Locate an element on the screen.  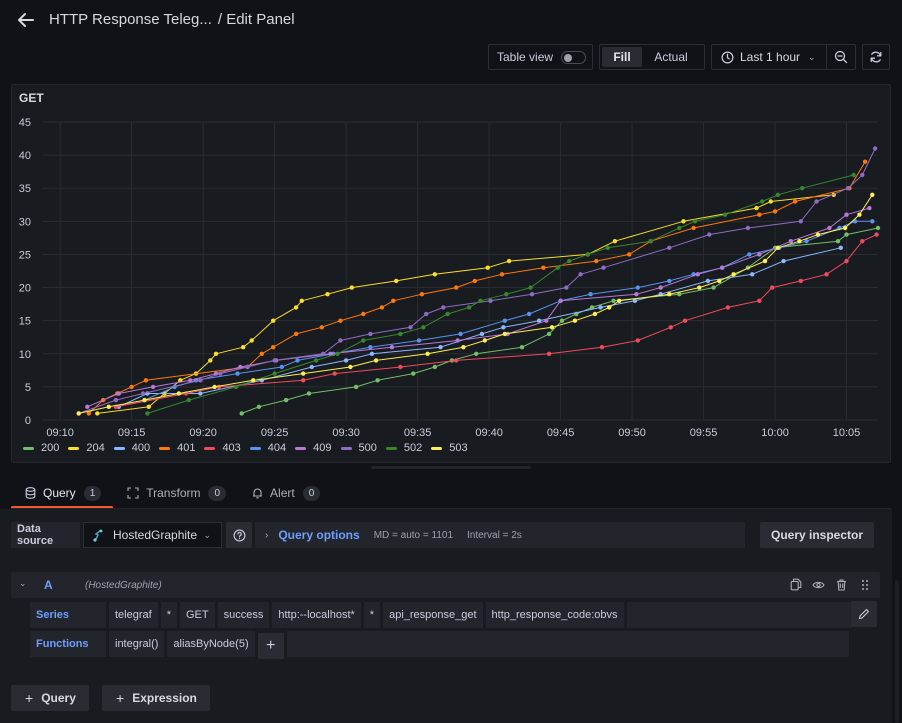
series-segment: http:--localhost* is located at coordinates (316, 615).